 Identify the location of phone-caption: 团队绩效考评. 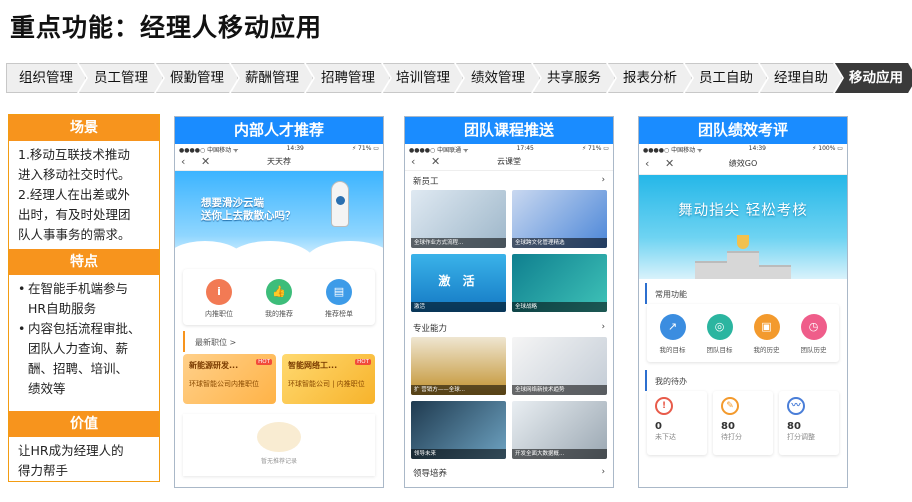
(743, 130).